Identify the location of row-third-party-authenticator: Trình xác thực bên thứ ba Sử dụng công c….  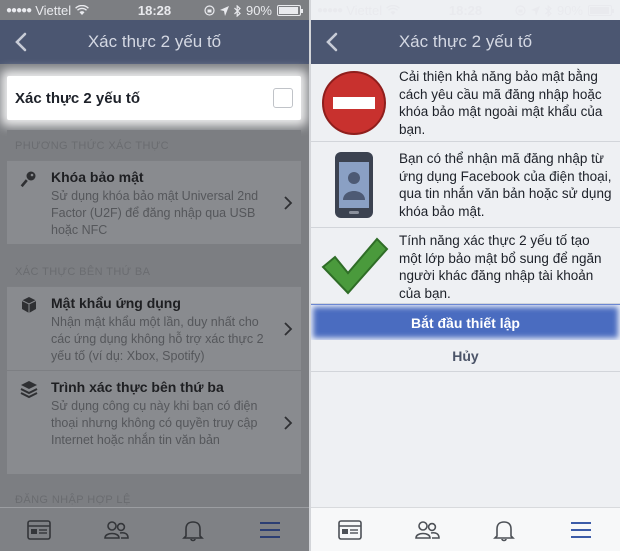
(154, 422).